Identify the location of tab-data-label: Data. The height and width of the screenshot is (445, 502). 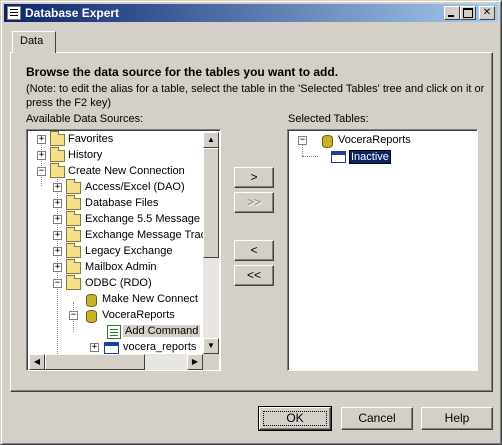
(32, 41).